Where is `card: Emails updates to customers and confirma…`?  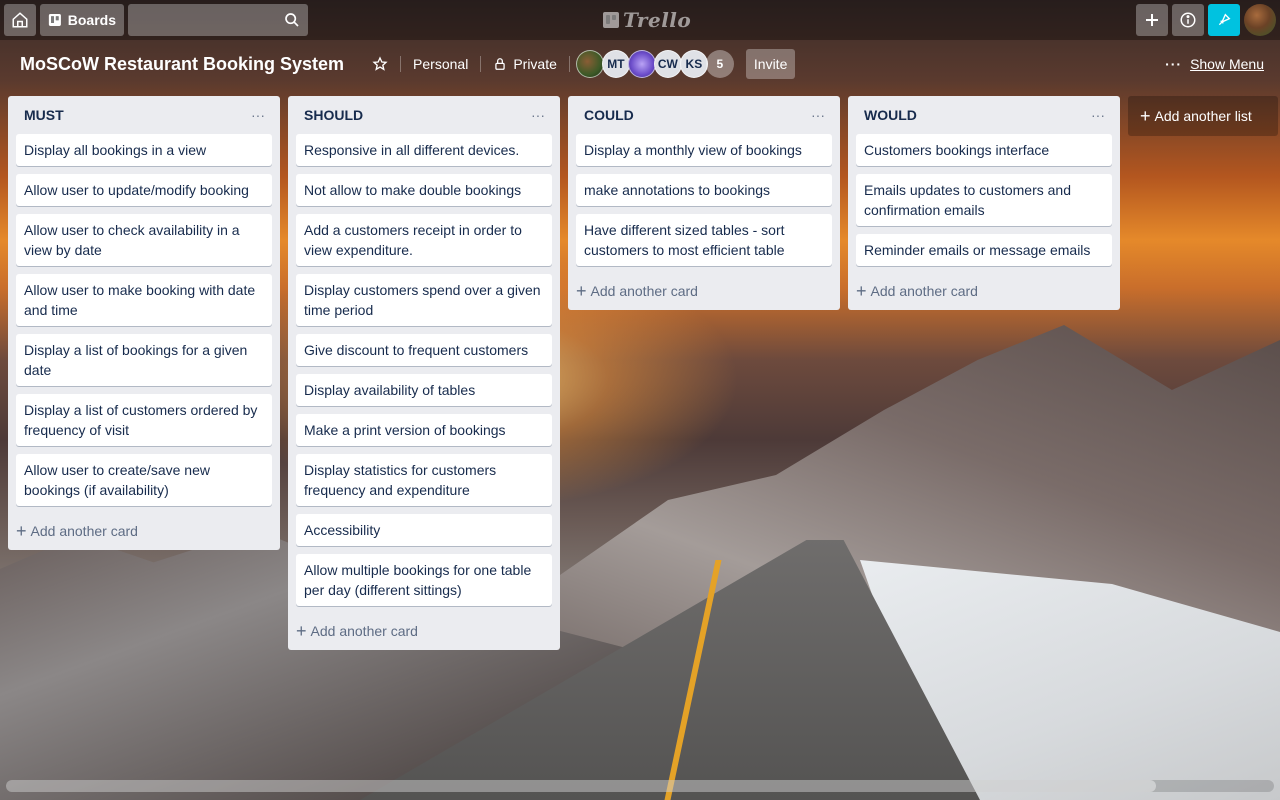
card: Emails updates to customers and confirma… is located at coordinates (984, 200).